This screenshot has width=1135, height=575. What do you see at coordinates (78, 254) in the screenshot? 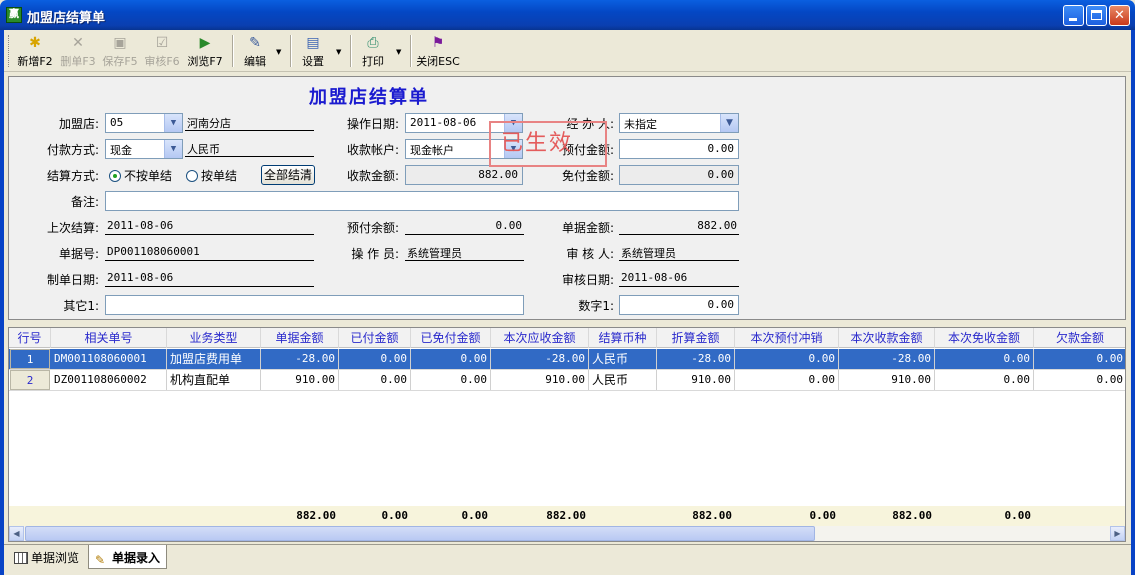
I see `doc-no-label: 单据号:` at bounding box center [78, 254].